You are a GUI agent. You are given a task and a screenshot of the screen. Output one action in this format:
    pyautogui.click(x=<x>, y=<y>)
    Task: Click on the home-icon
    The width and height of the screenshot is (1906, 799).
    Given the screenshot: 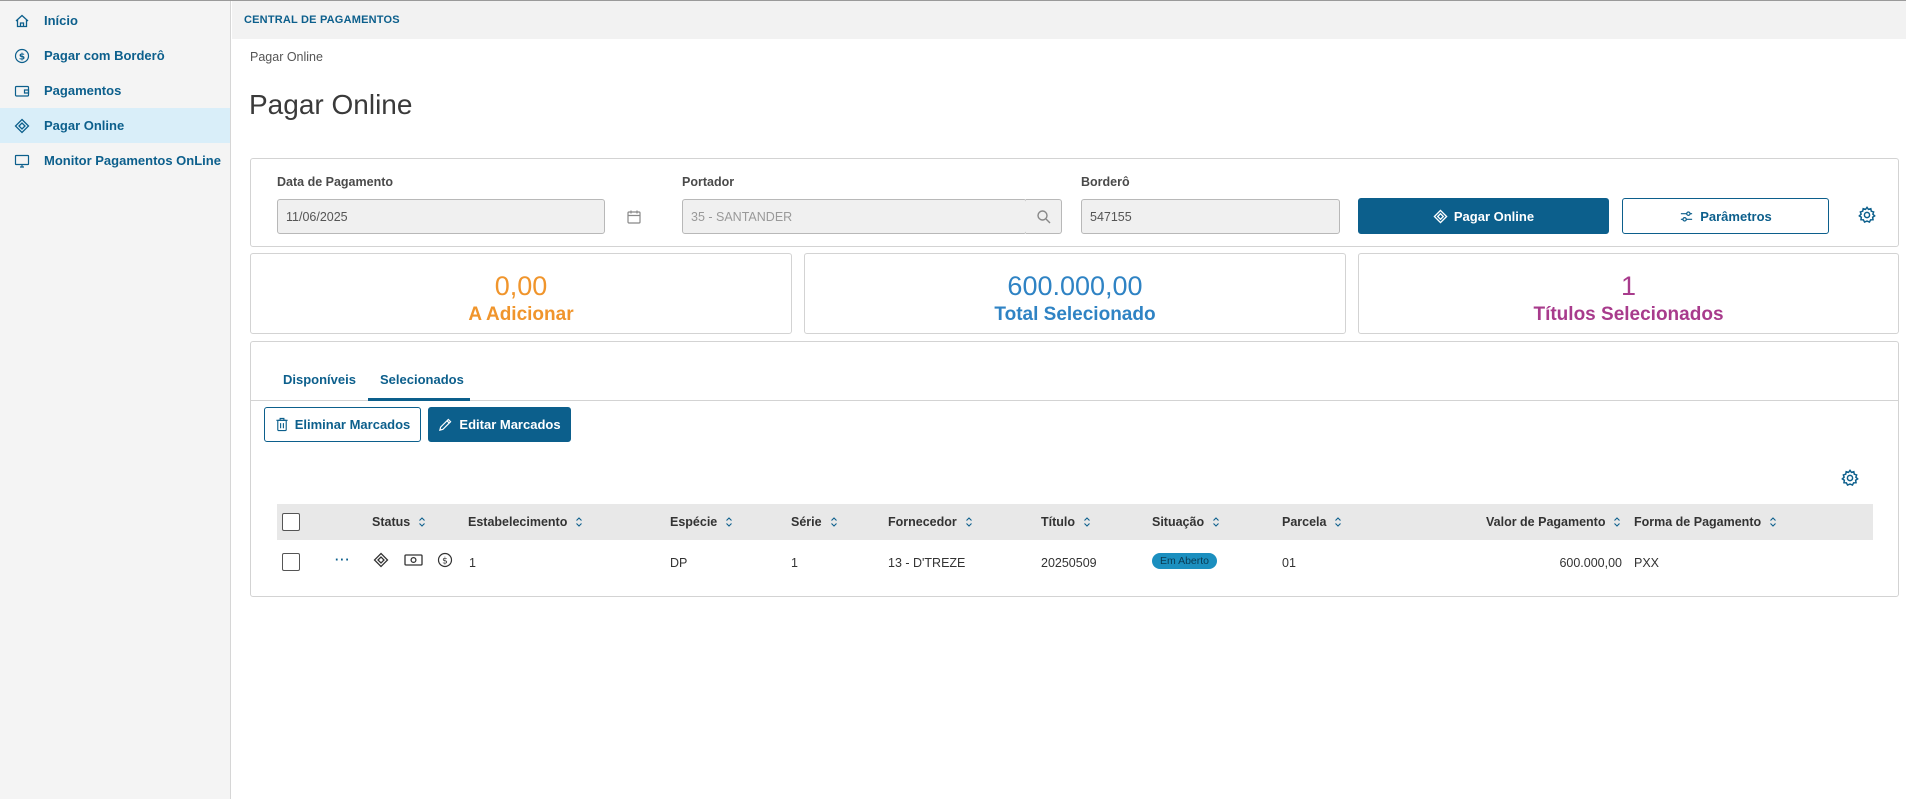 What is the action you would take?
    pyautogui.click(x=22, y=21)
    